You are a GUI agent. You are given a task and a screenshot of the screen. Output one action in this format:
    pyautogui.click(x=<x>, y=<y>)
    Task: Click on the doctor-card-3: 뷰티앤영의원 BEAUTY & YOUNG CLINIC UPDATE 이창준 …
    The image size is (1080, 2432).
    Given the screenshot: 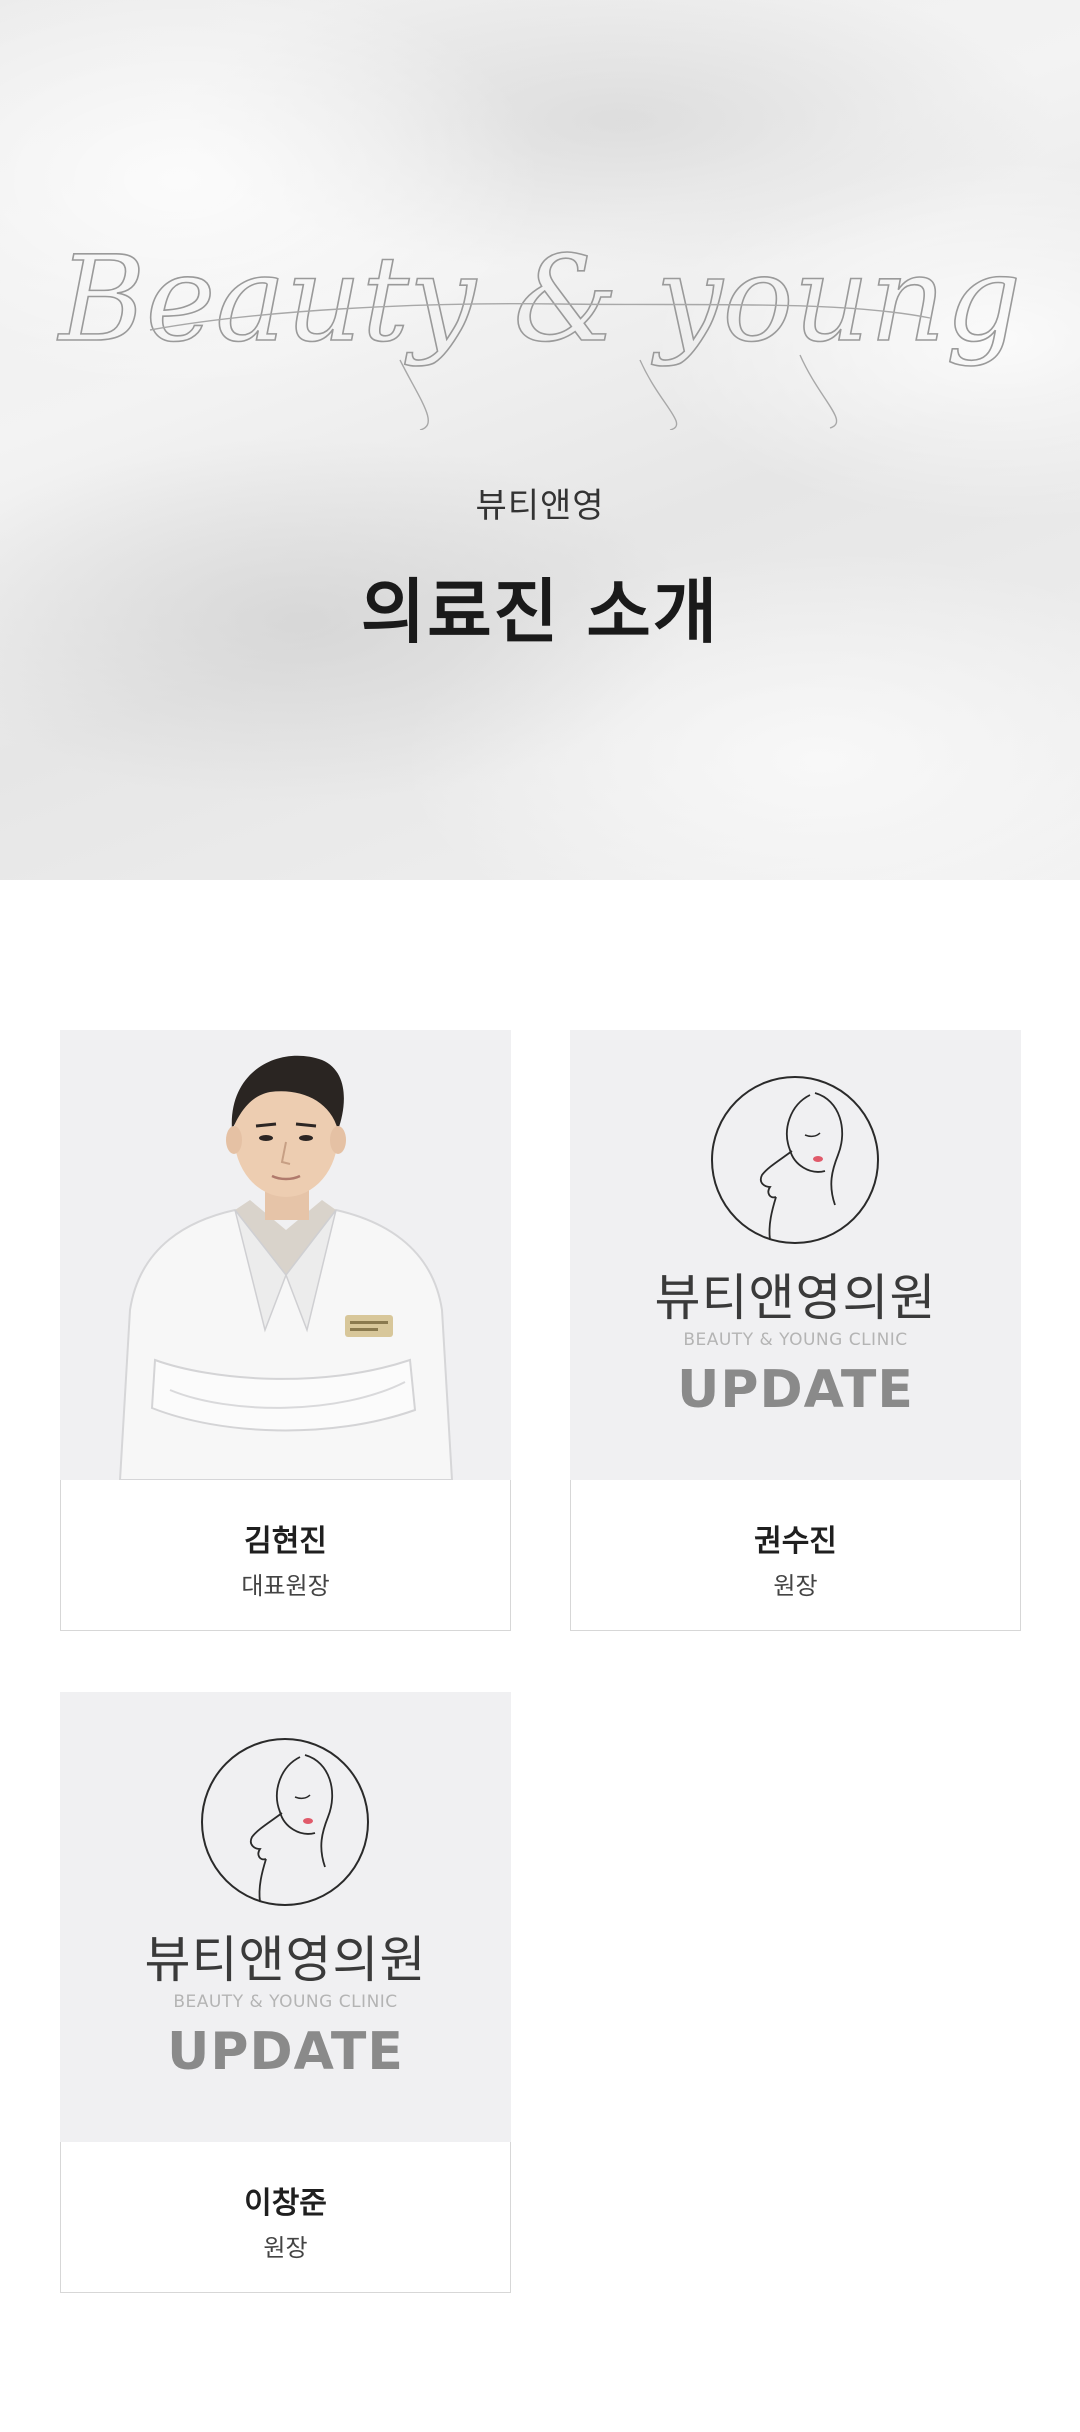 What is the action you would take?
    pyautogui.click(x=285, y=1992)
    